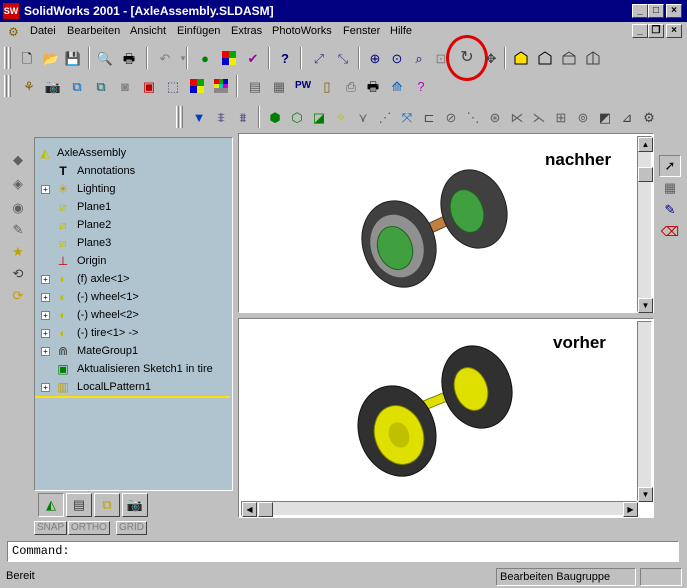 This screenshot has width=687, height=588. Describe the element at coordinates (221, 117) in the screenshot. I see `filter-edge-icon: ⩨` at that location.